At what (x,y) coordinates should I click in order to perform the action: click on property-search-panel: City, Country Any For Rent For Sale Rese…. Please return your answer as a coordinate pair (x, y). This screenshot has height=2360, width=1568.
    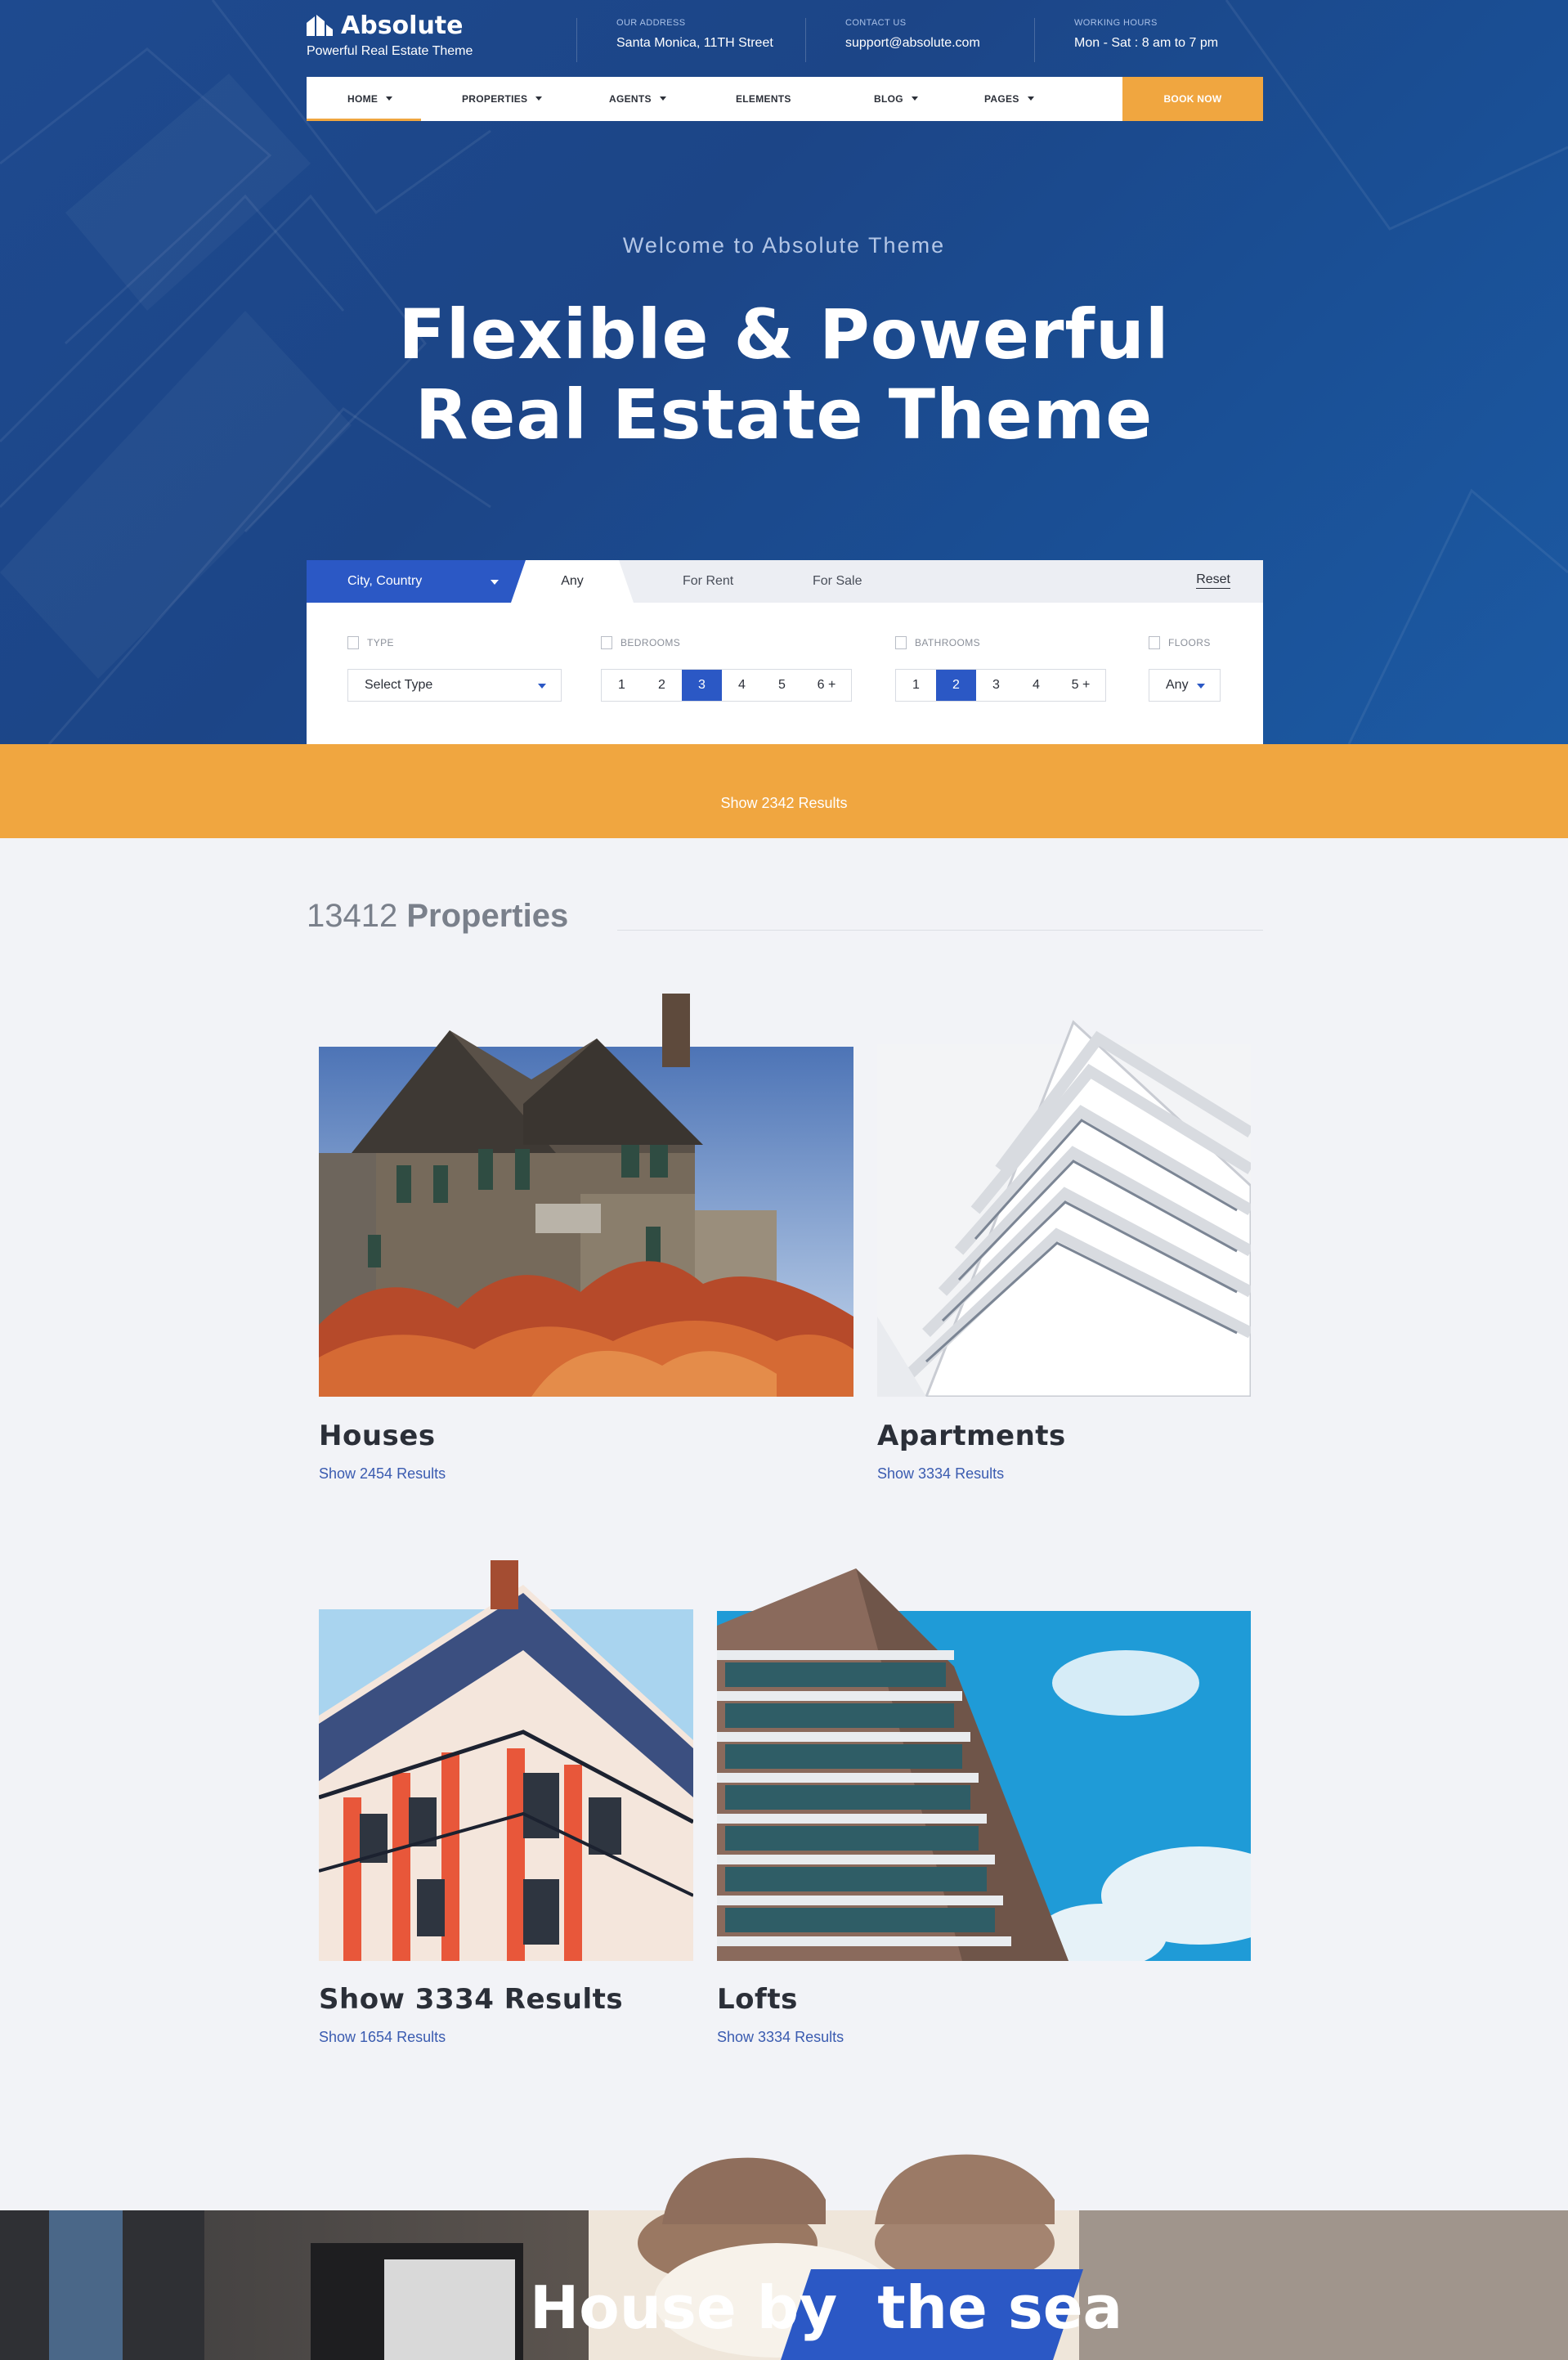
    Looking at the image, I should click on (785, 652).